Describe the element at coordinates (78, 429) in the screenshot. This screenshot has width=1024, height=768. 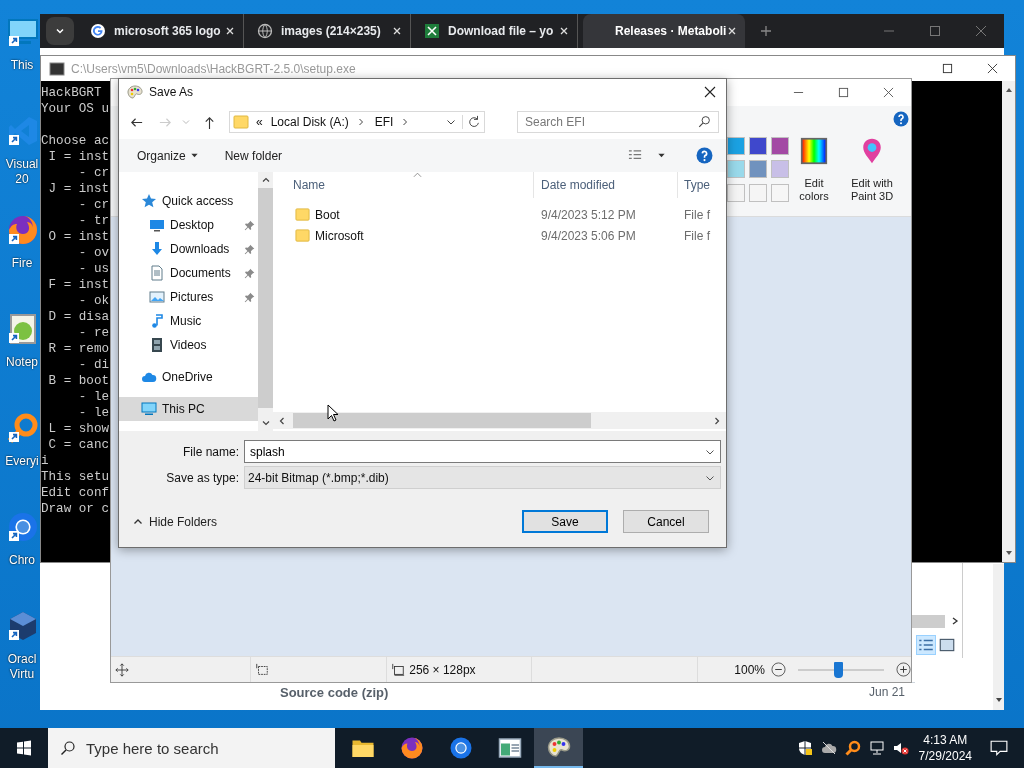
I see `terminal-line: L = show` at that location.